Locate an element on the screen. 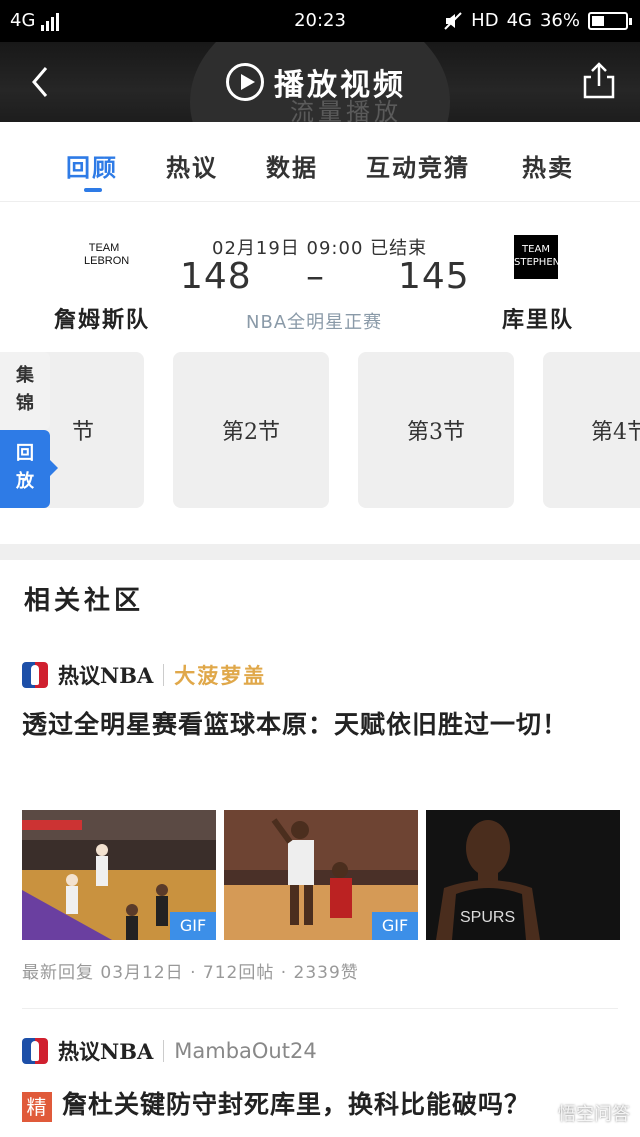 This screenshot has width=640, height=1137. post-divider is located at coordinates (320, 1008).